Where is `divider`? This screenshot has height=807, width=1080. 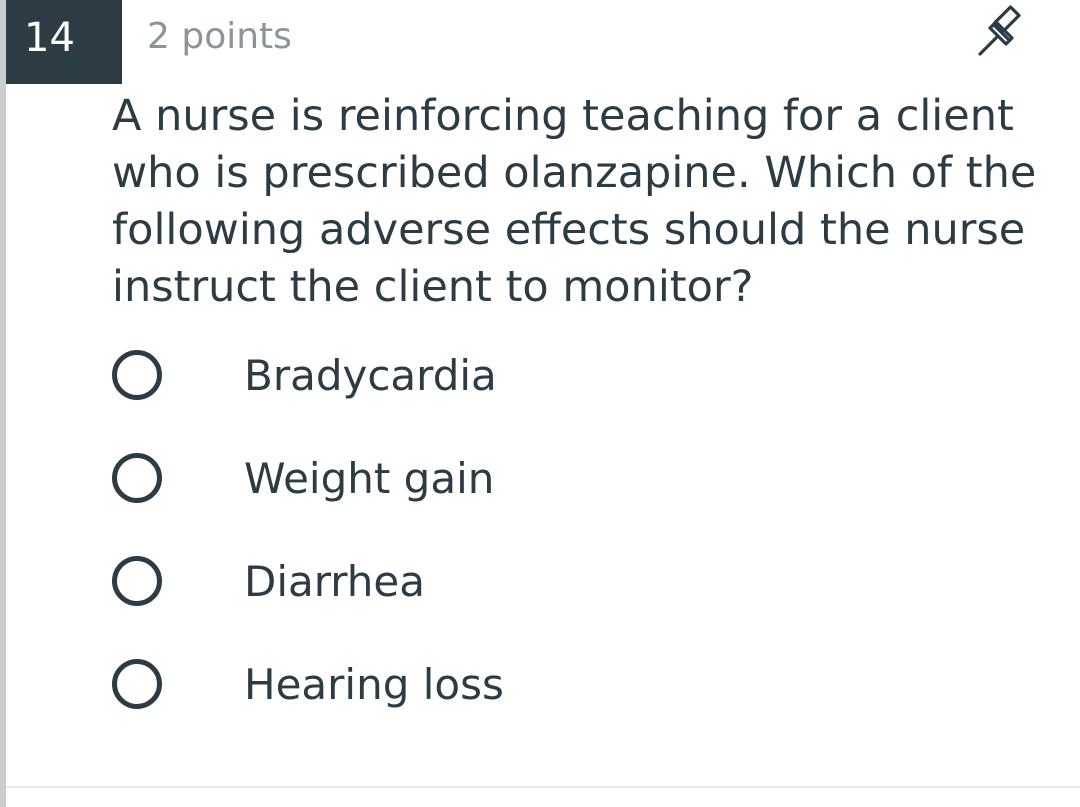 divider is located at coordinates (543, 787).